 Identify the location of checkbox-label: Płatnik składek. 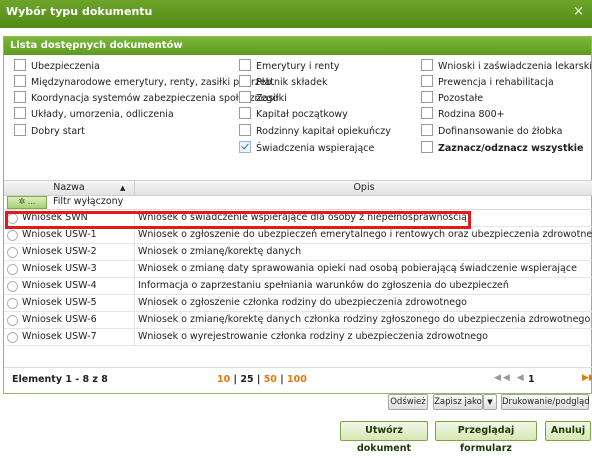
(292, 82).